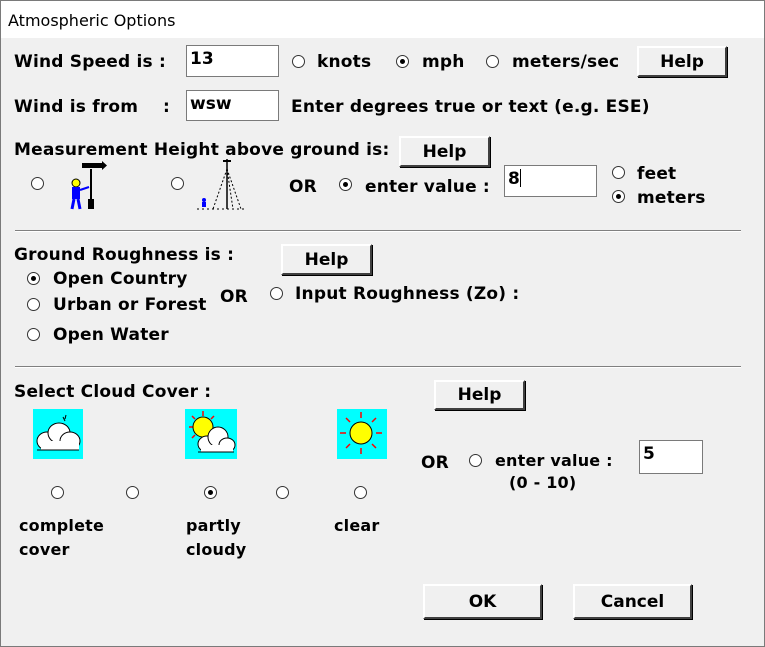 The width and height of the screenshot is (765, 647). Describe the element at coordinates (298, 61) in the screenshot. I see `unit-knots-radio` at that location.